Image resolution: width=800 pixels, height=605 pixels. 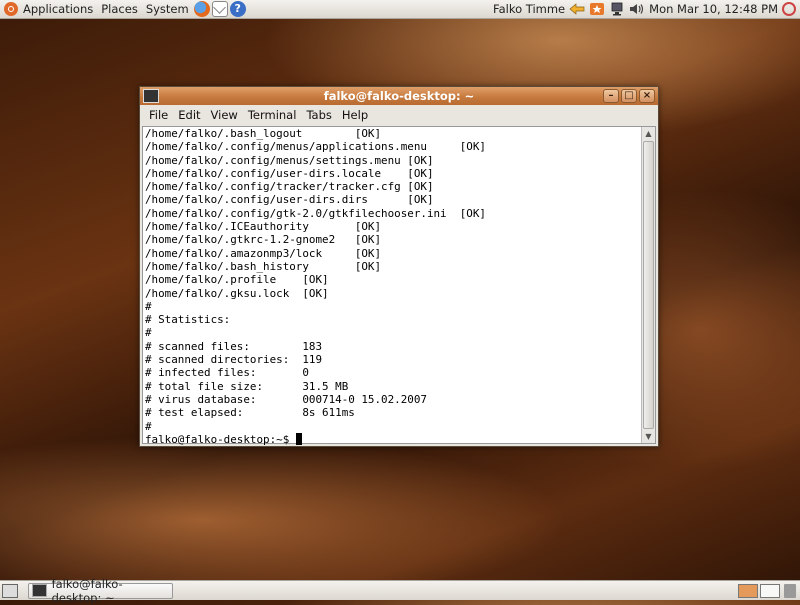 I want to click on user-switcher: Falko Timme, so click(x=529, y=9).